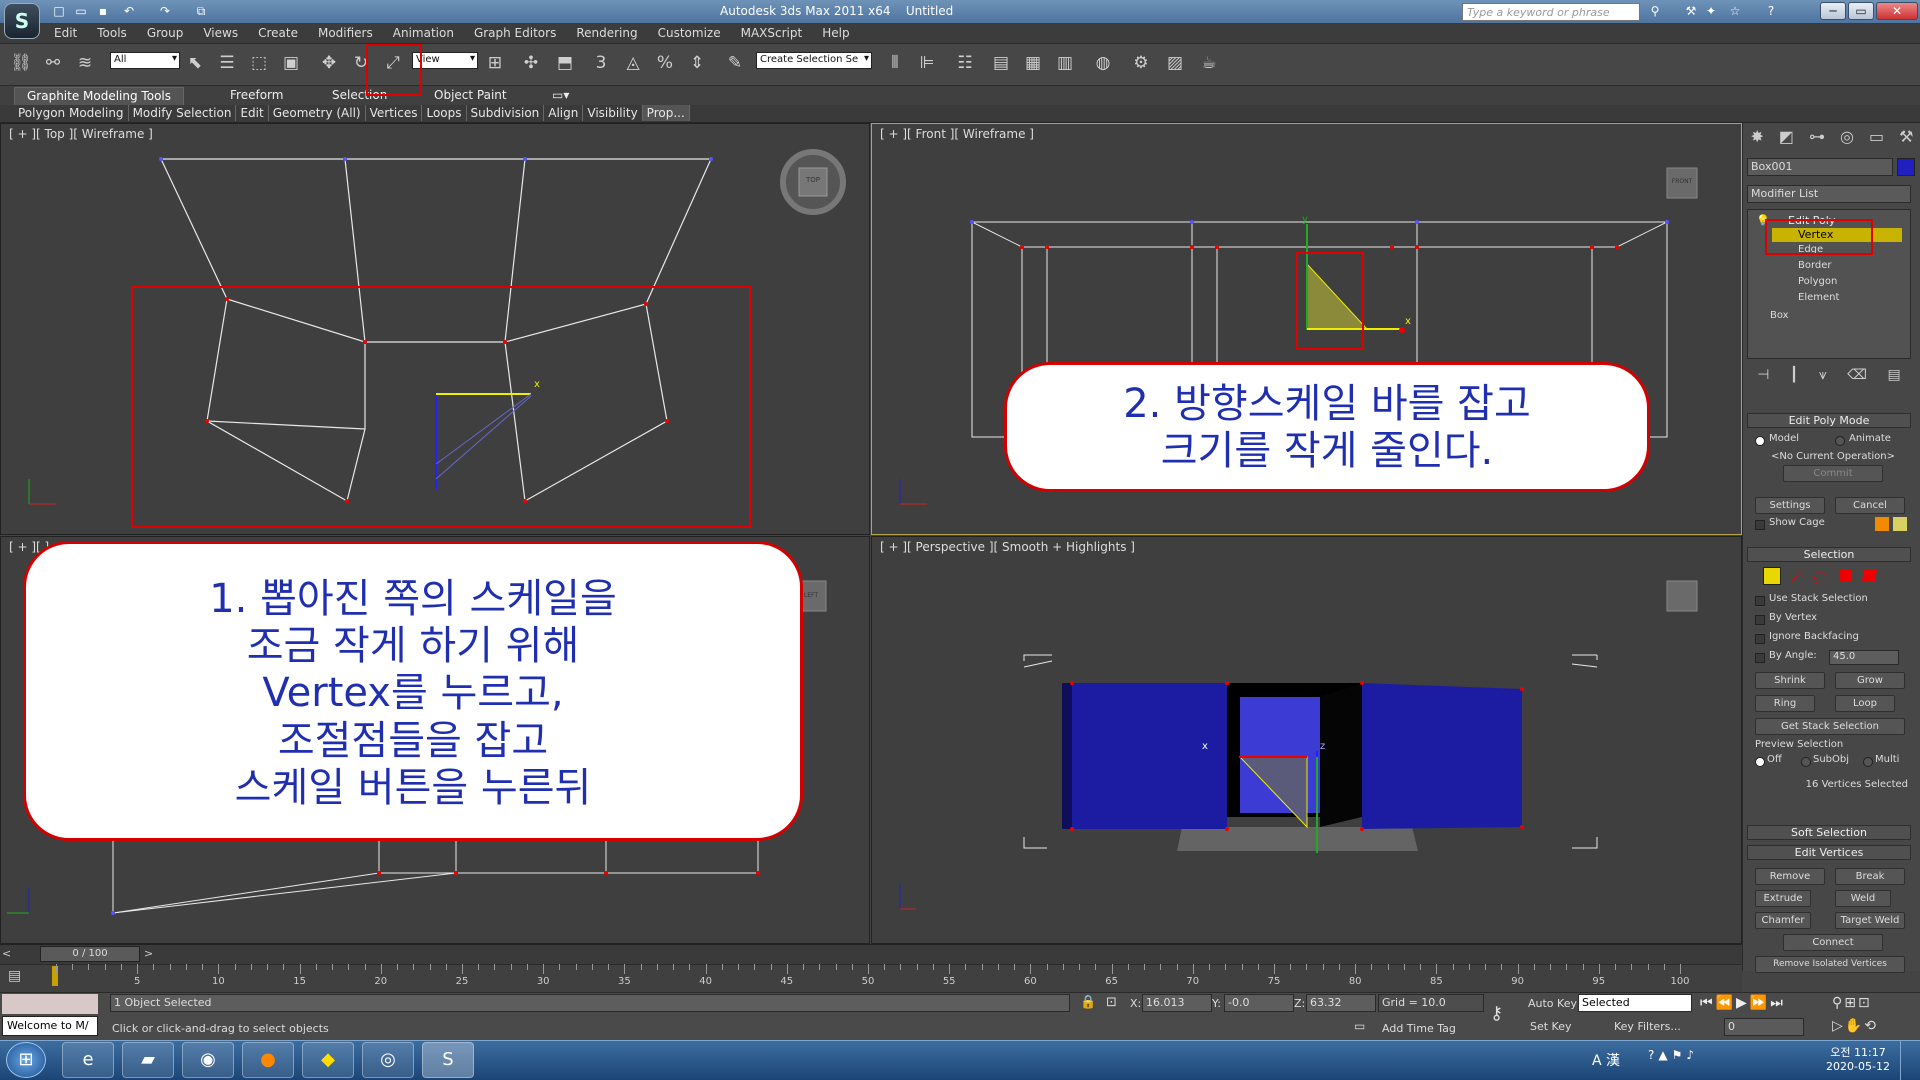 The height and width of the screenshot is (1080, 1920). I want to click on tab-graphite-modeling-tools: Graphite Modeling Tools, so click(99, 96).